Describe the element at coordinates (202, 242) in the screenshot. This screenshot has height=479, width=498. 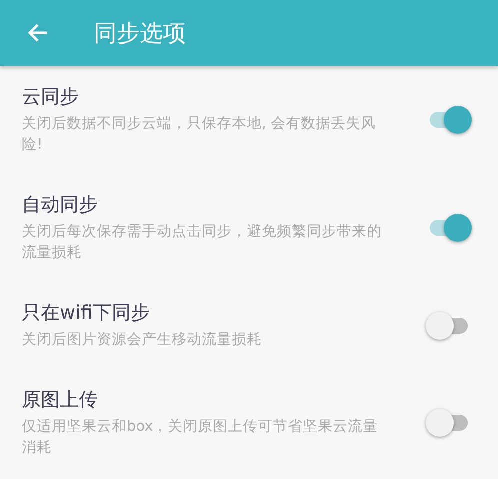
I see `setting-description: 关闭后每次保存需手动点击同步，避免频繁同步带来的流量损耗` at that location.